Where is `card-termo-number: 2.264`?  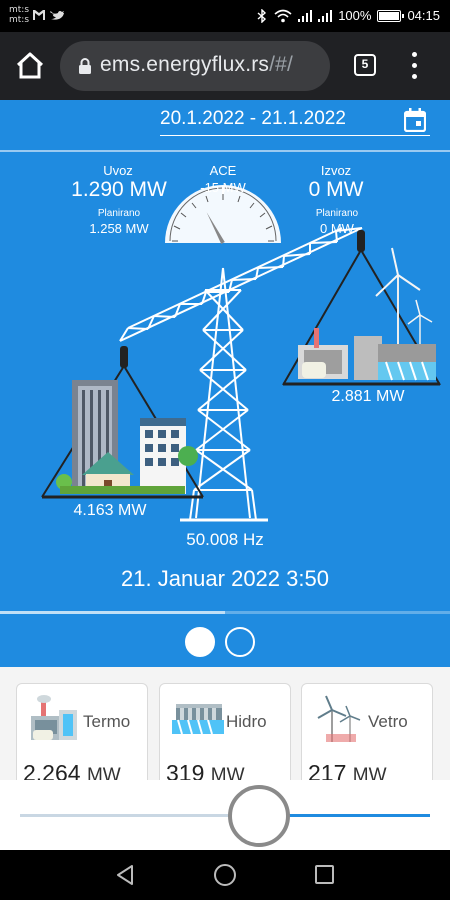 card-termo-number: 2.264 is located at coordinates (52, 770).